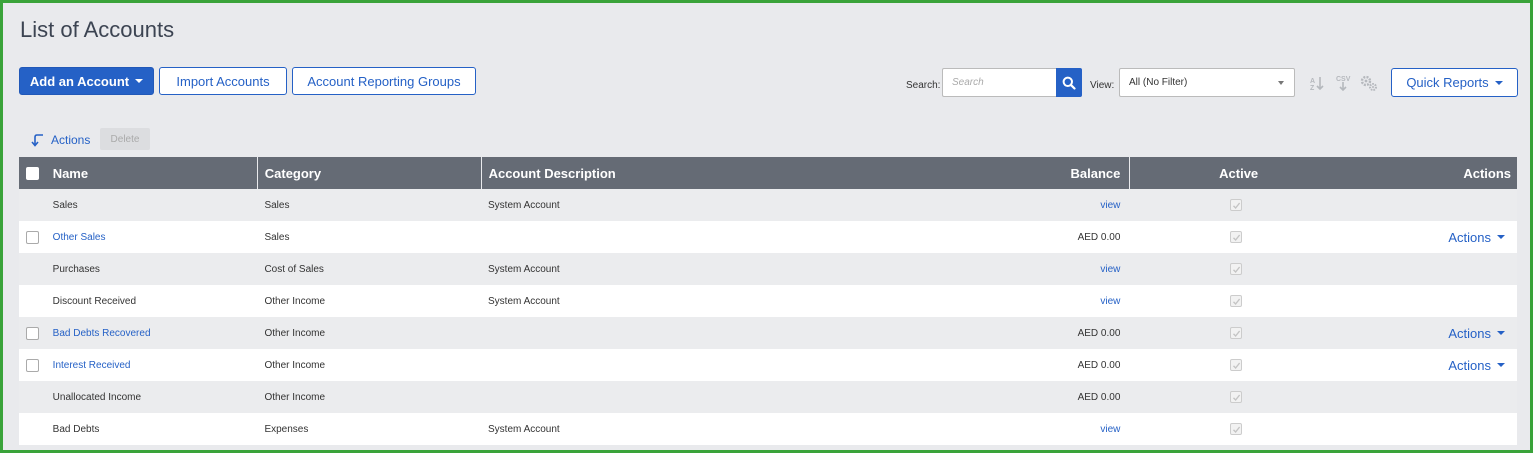 The image size is (1533, 453). What do you see at coordinates (97, 397) in the screenshot?
I see `account-name: Unallocated Income` at bounding box center [97, 397].